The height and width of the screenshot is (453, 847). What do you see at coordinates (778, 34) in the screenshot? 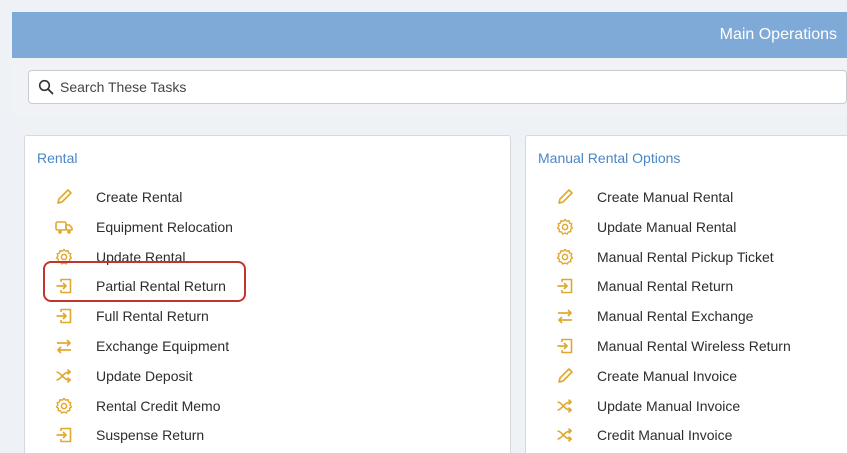
I see `page-title: Main Operations` at bounding box center [778, 34].